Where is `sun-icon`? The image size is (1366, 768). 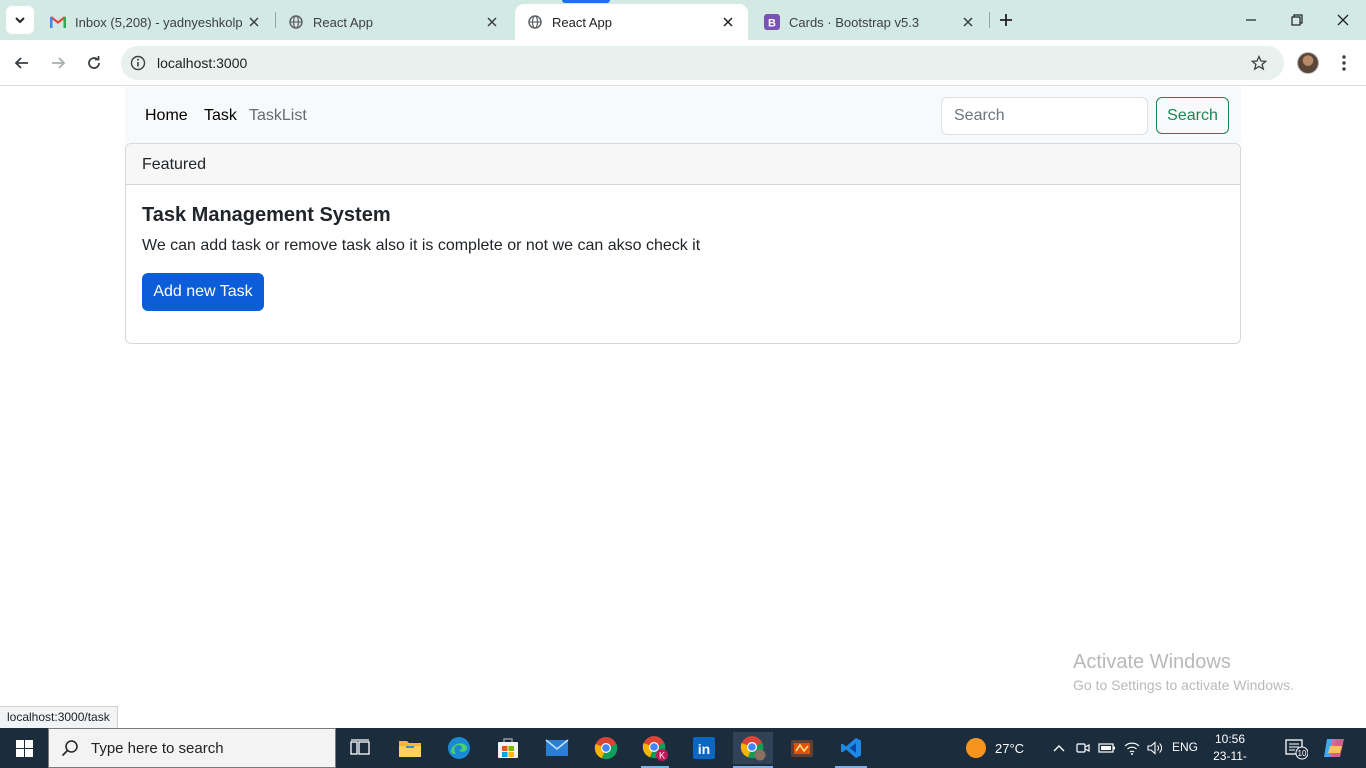
sun-icon is located at coordinates (976, 748).